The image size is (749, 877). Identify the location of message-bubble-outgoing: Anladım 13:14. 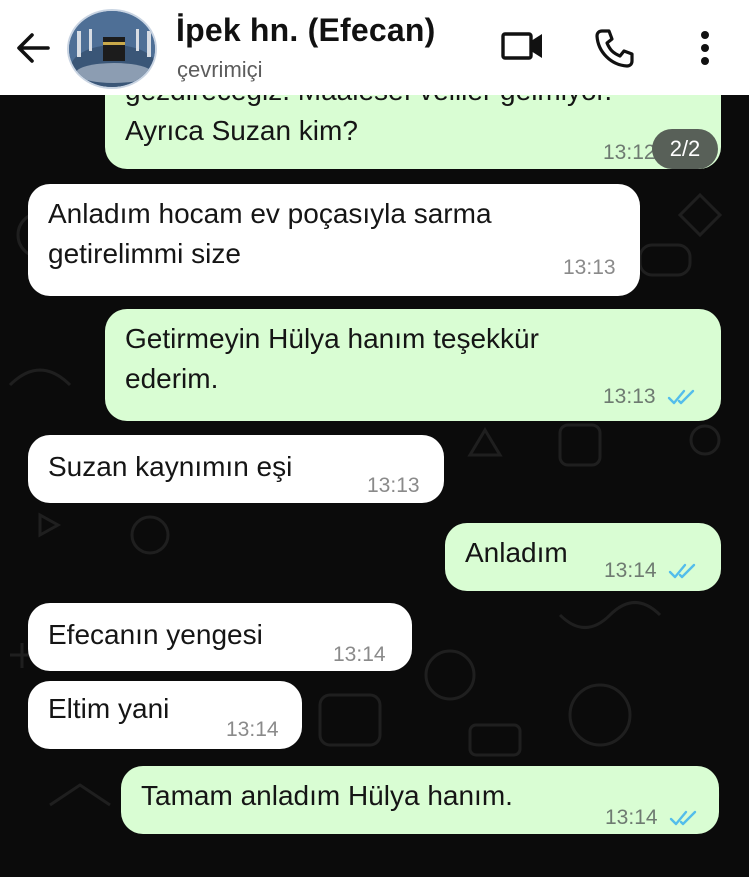
(583, 557).